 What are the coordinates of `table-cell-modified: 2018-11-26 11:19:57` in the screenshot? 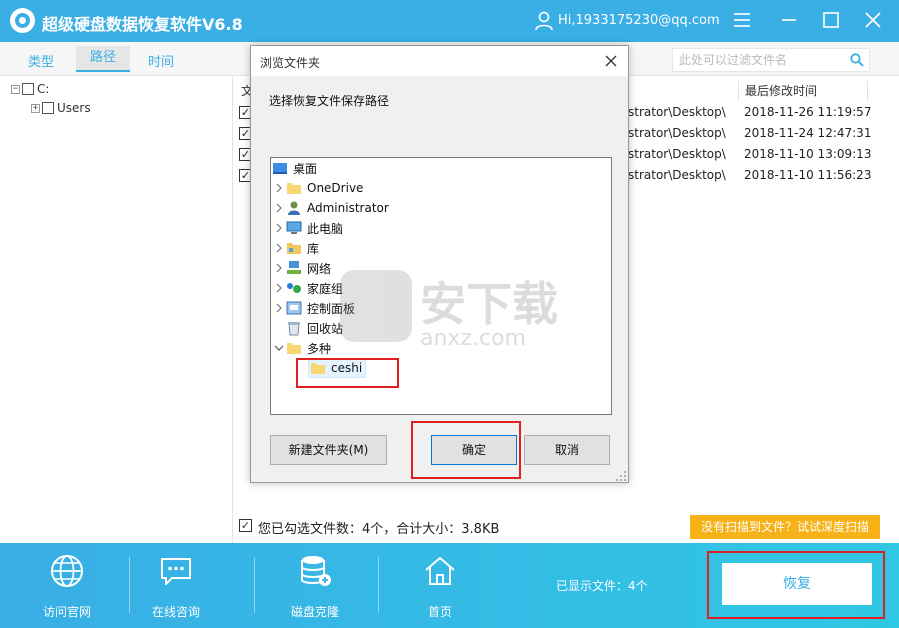 It's located at (808, 112).